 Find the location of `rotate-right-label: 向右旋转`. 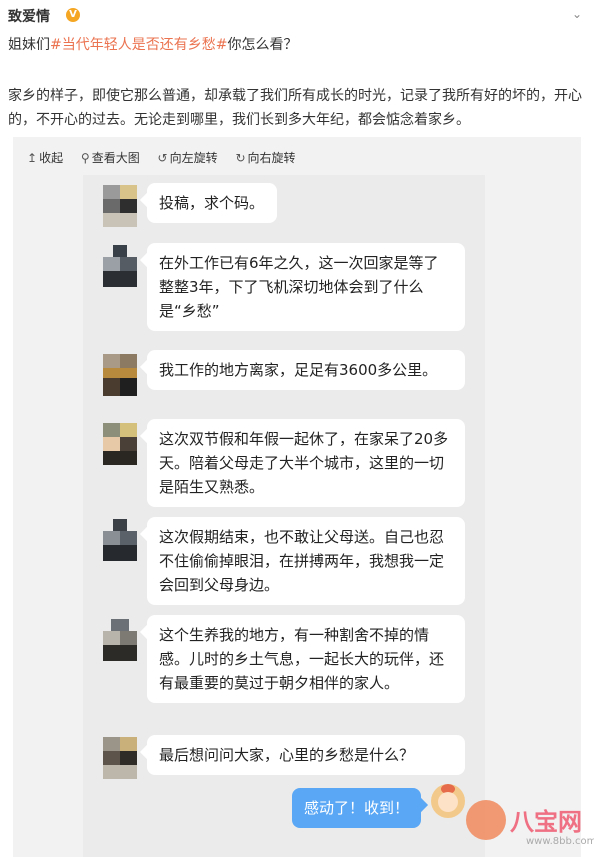

rotate-right-label: 向右旋转 is located at coordinates (271, 158).